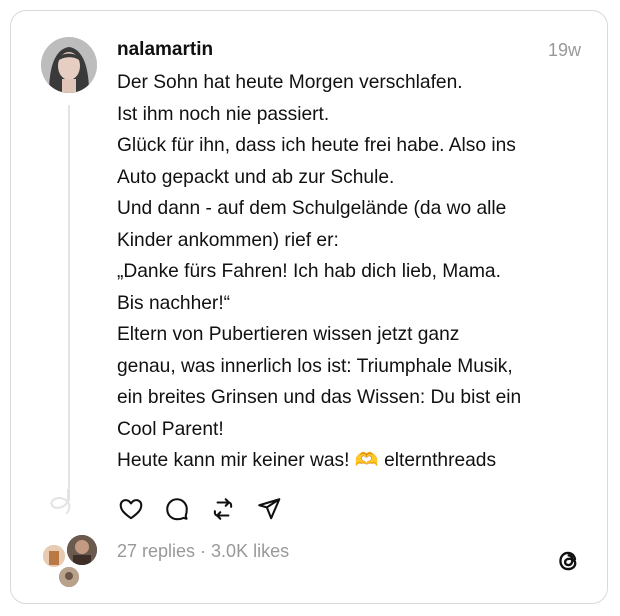 This screenshot has height=616, width=620. Describe the element at coordinates (203, 551) in the screenshot. I see `reply-like-stats: 27 replies · 3.0K likes` at that location.